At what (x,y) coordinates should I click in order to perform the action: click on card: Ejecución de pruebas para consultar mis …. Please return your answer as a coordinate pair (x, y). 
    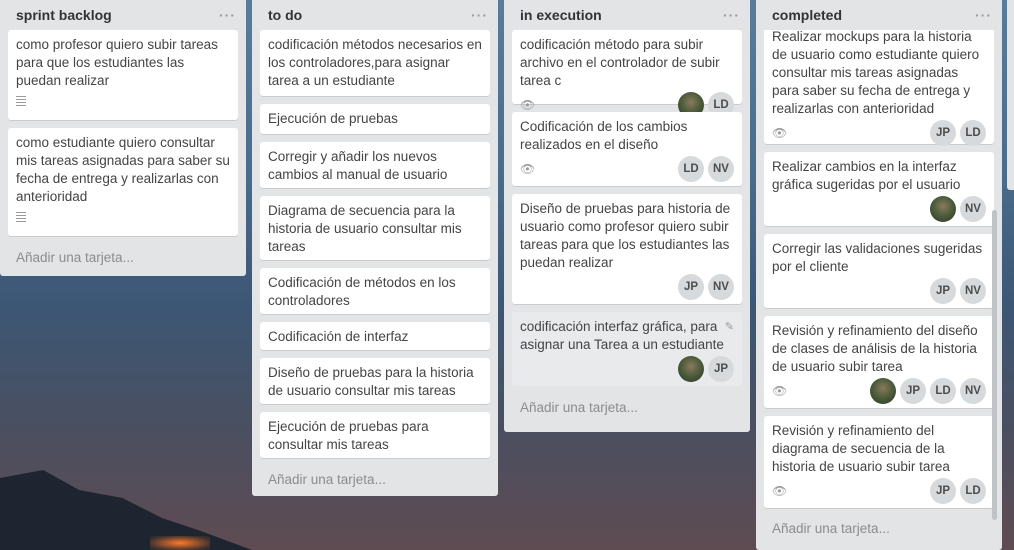
    Looking at the image, I should click on (375, 435).